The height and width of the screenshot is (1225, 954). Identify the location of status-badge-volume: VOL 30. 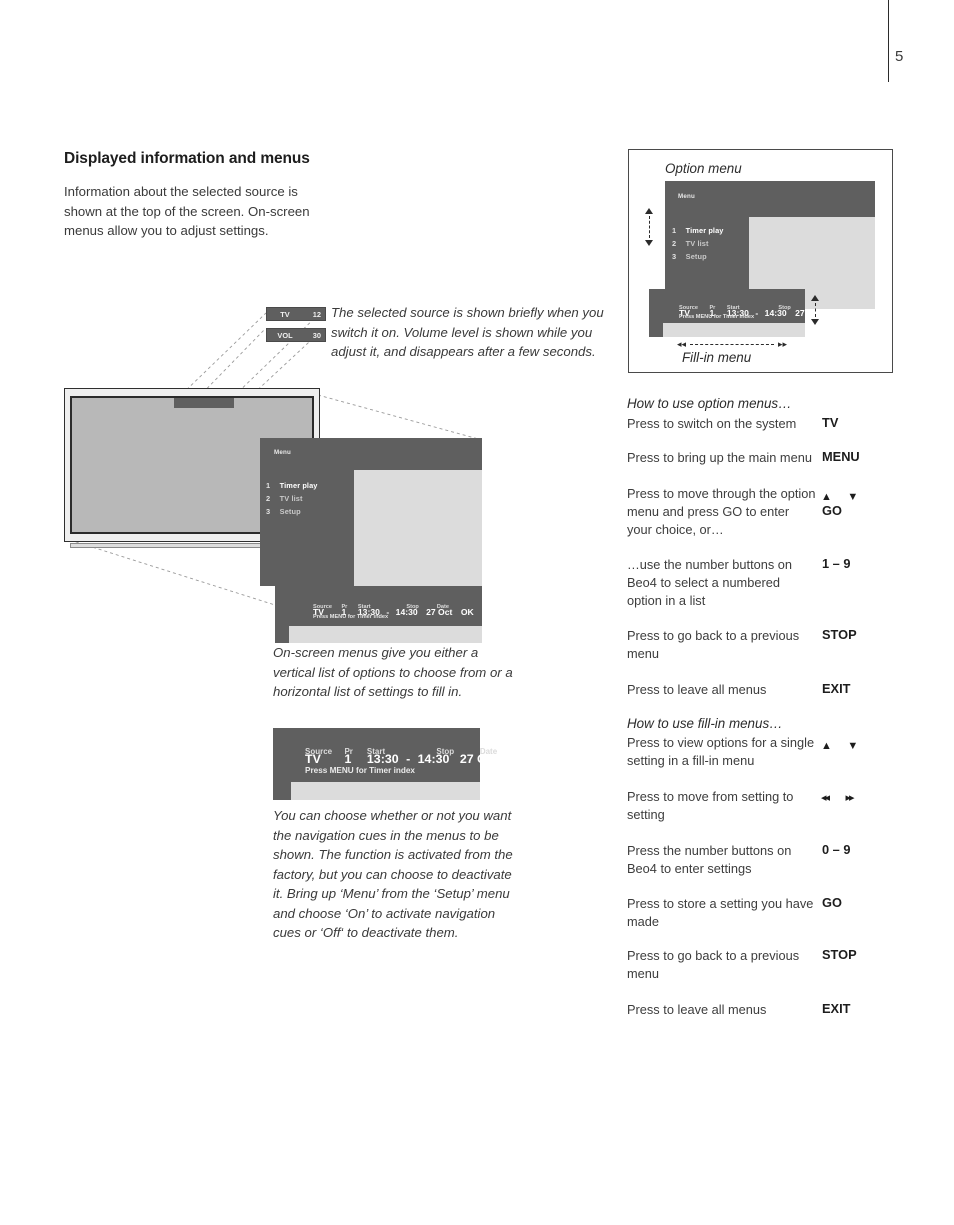
(296, 335).